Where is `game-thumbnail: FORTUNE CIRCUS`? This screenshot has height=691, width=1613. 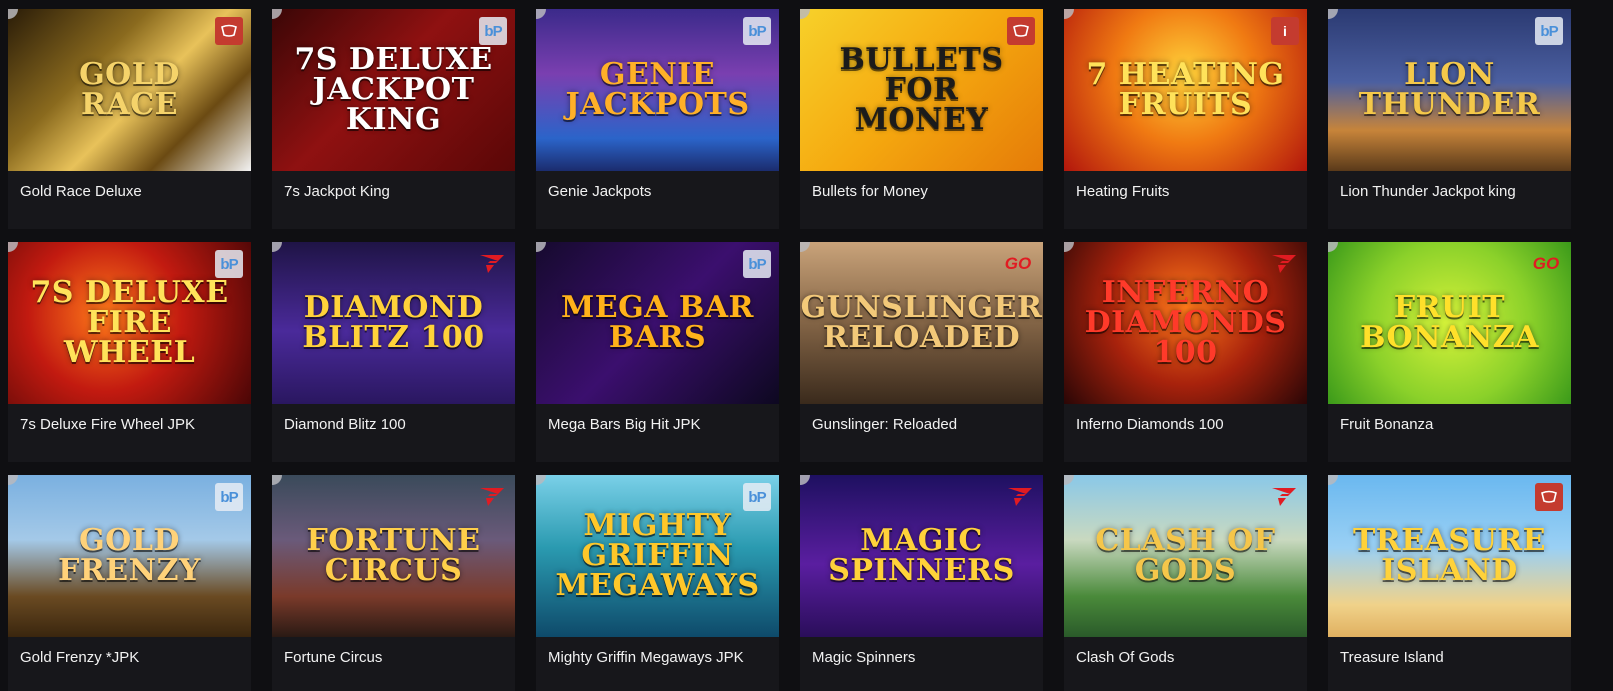
game-thumbnail: FORTUNE CIRCUS is located at coordinates (393, 556).